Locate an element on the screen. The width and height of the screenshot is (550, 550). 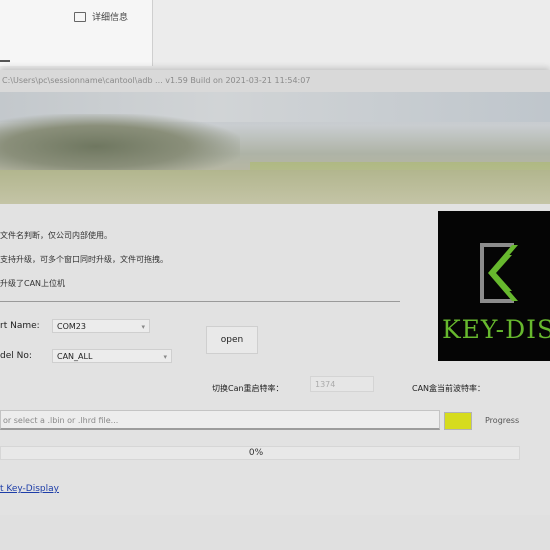
can-baud-label: CAN盒当前波特率： is located at coordinates (449, 388).